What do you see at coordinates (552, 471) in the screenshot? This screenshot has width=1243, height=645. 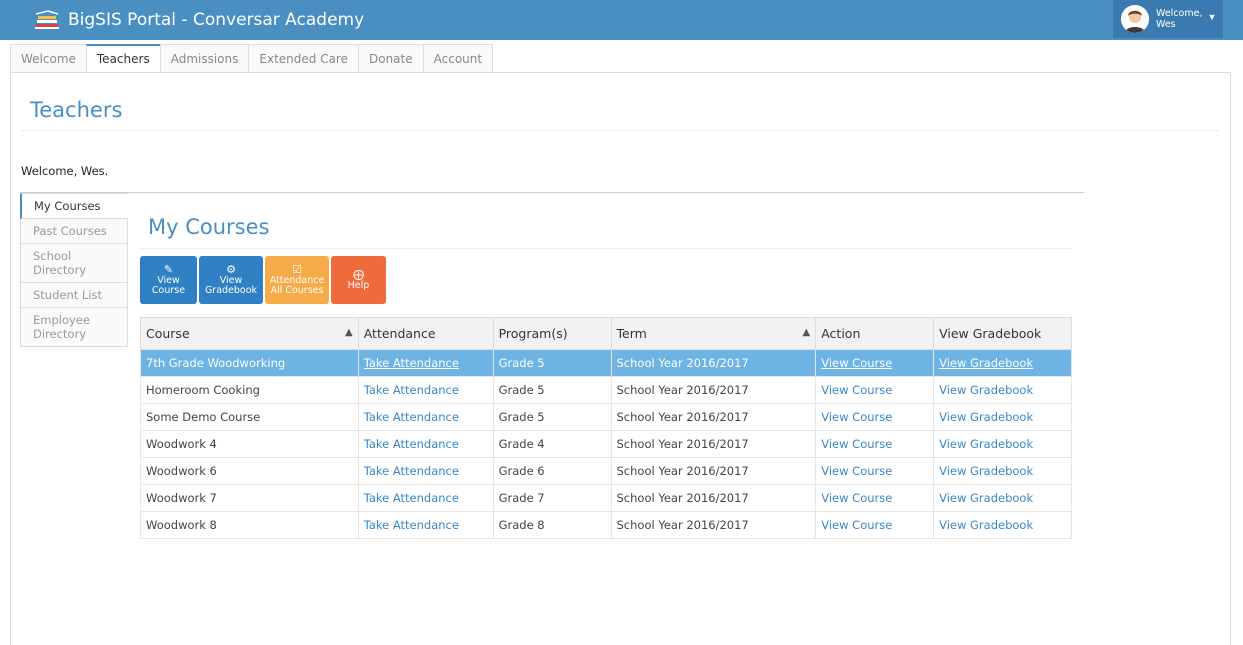 I see `program-cell: Grade 6` at bounding box center [552, 471].